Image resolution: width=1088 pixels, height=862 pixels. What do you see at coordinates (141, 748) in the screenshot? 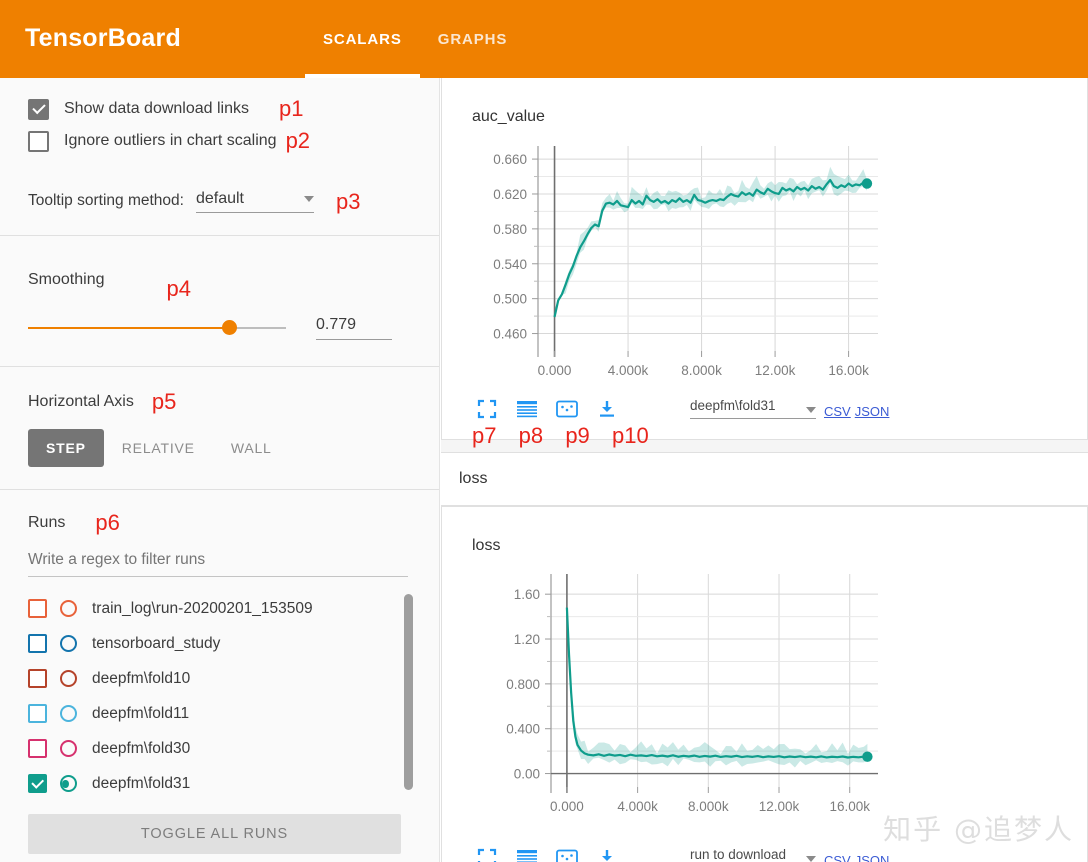
I see `run-label: deepfm\fold30` at bounding box center [141, 748].